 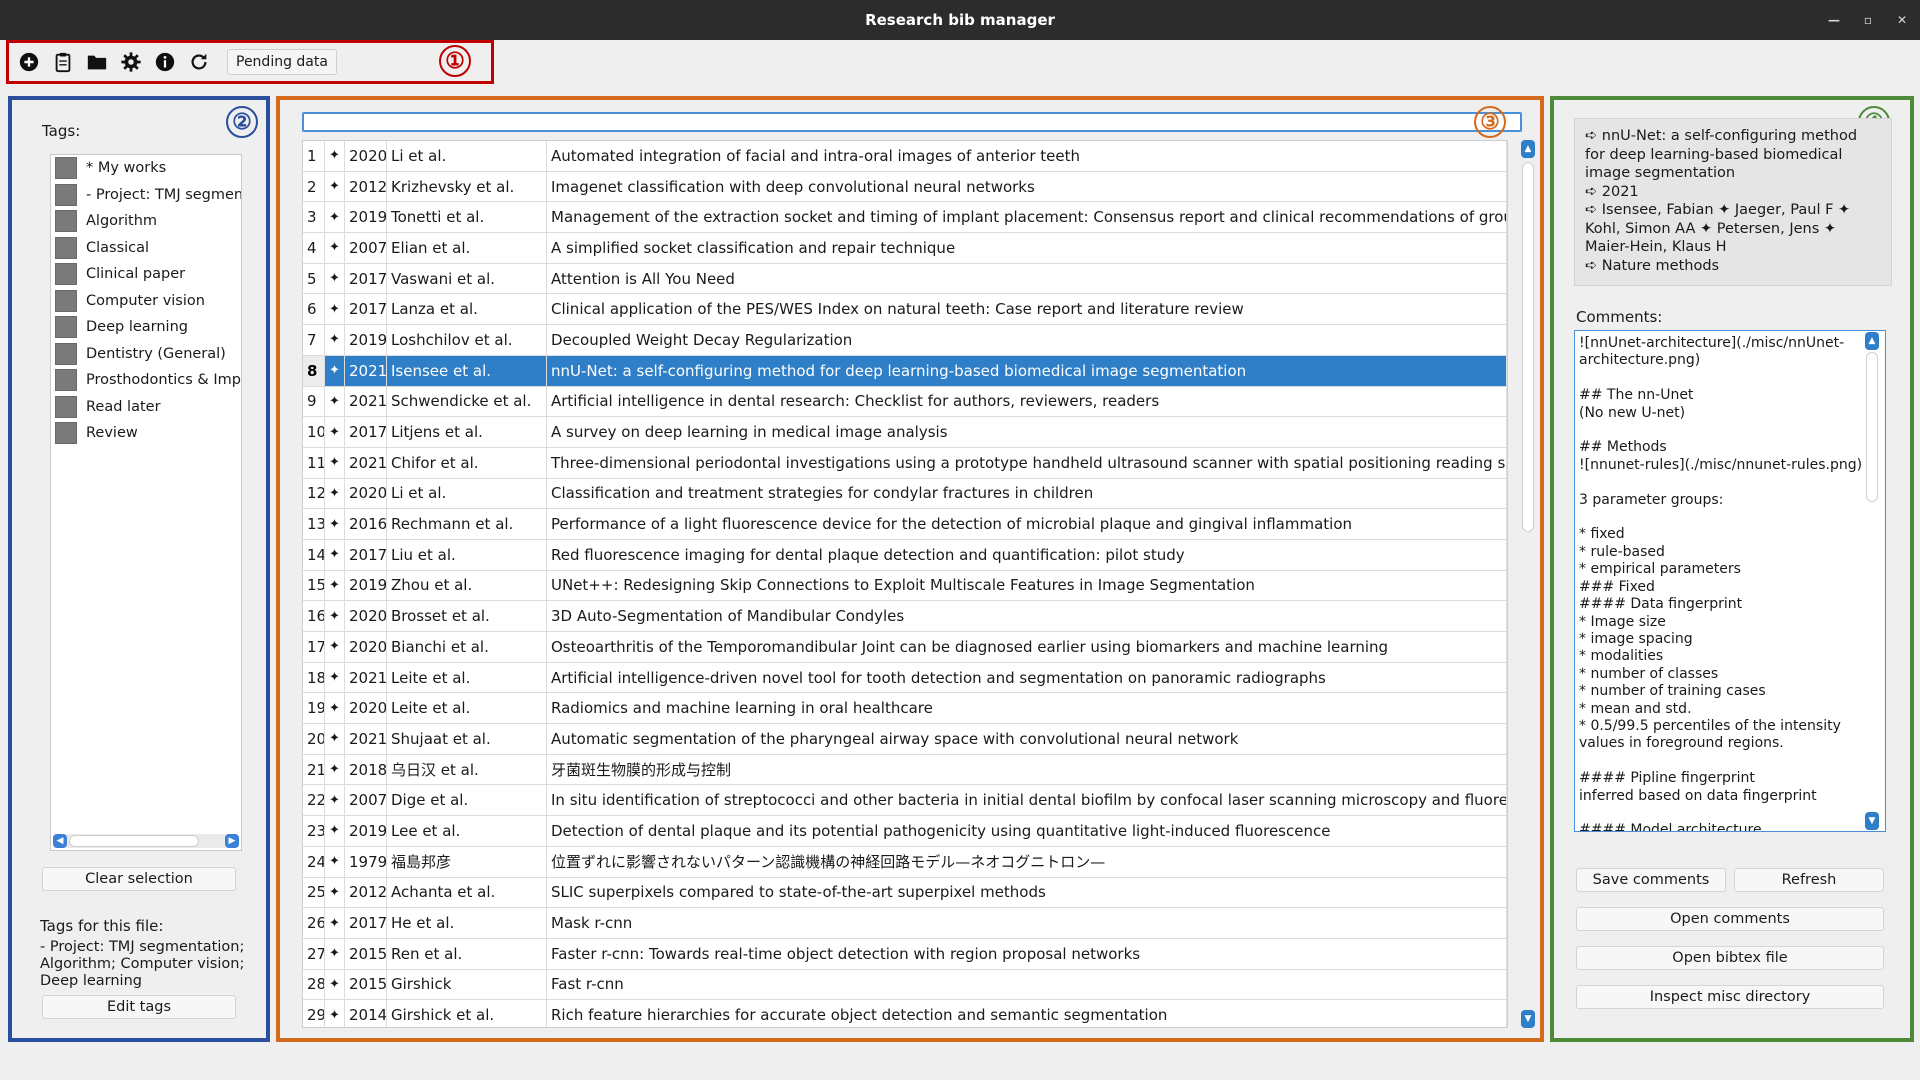 What do you see at coordinates (1651, 880) in the screenshot?
I see `save-comments-button: Save comments` at bounding box center [1651, 880].